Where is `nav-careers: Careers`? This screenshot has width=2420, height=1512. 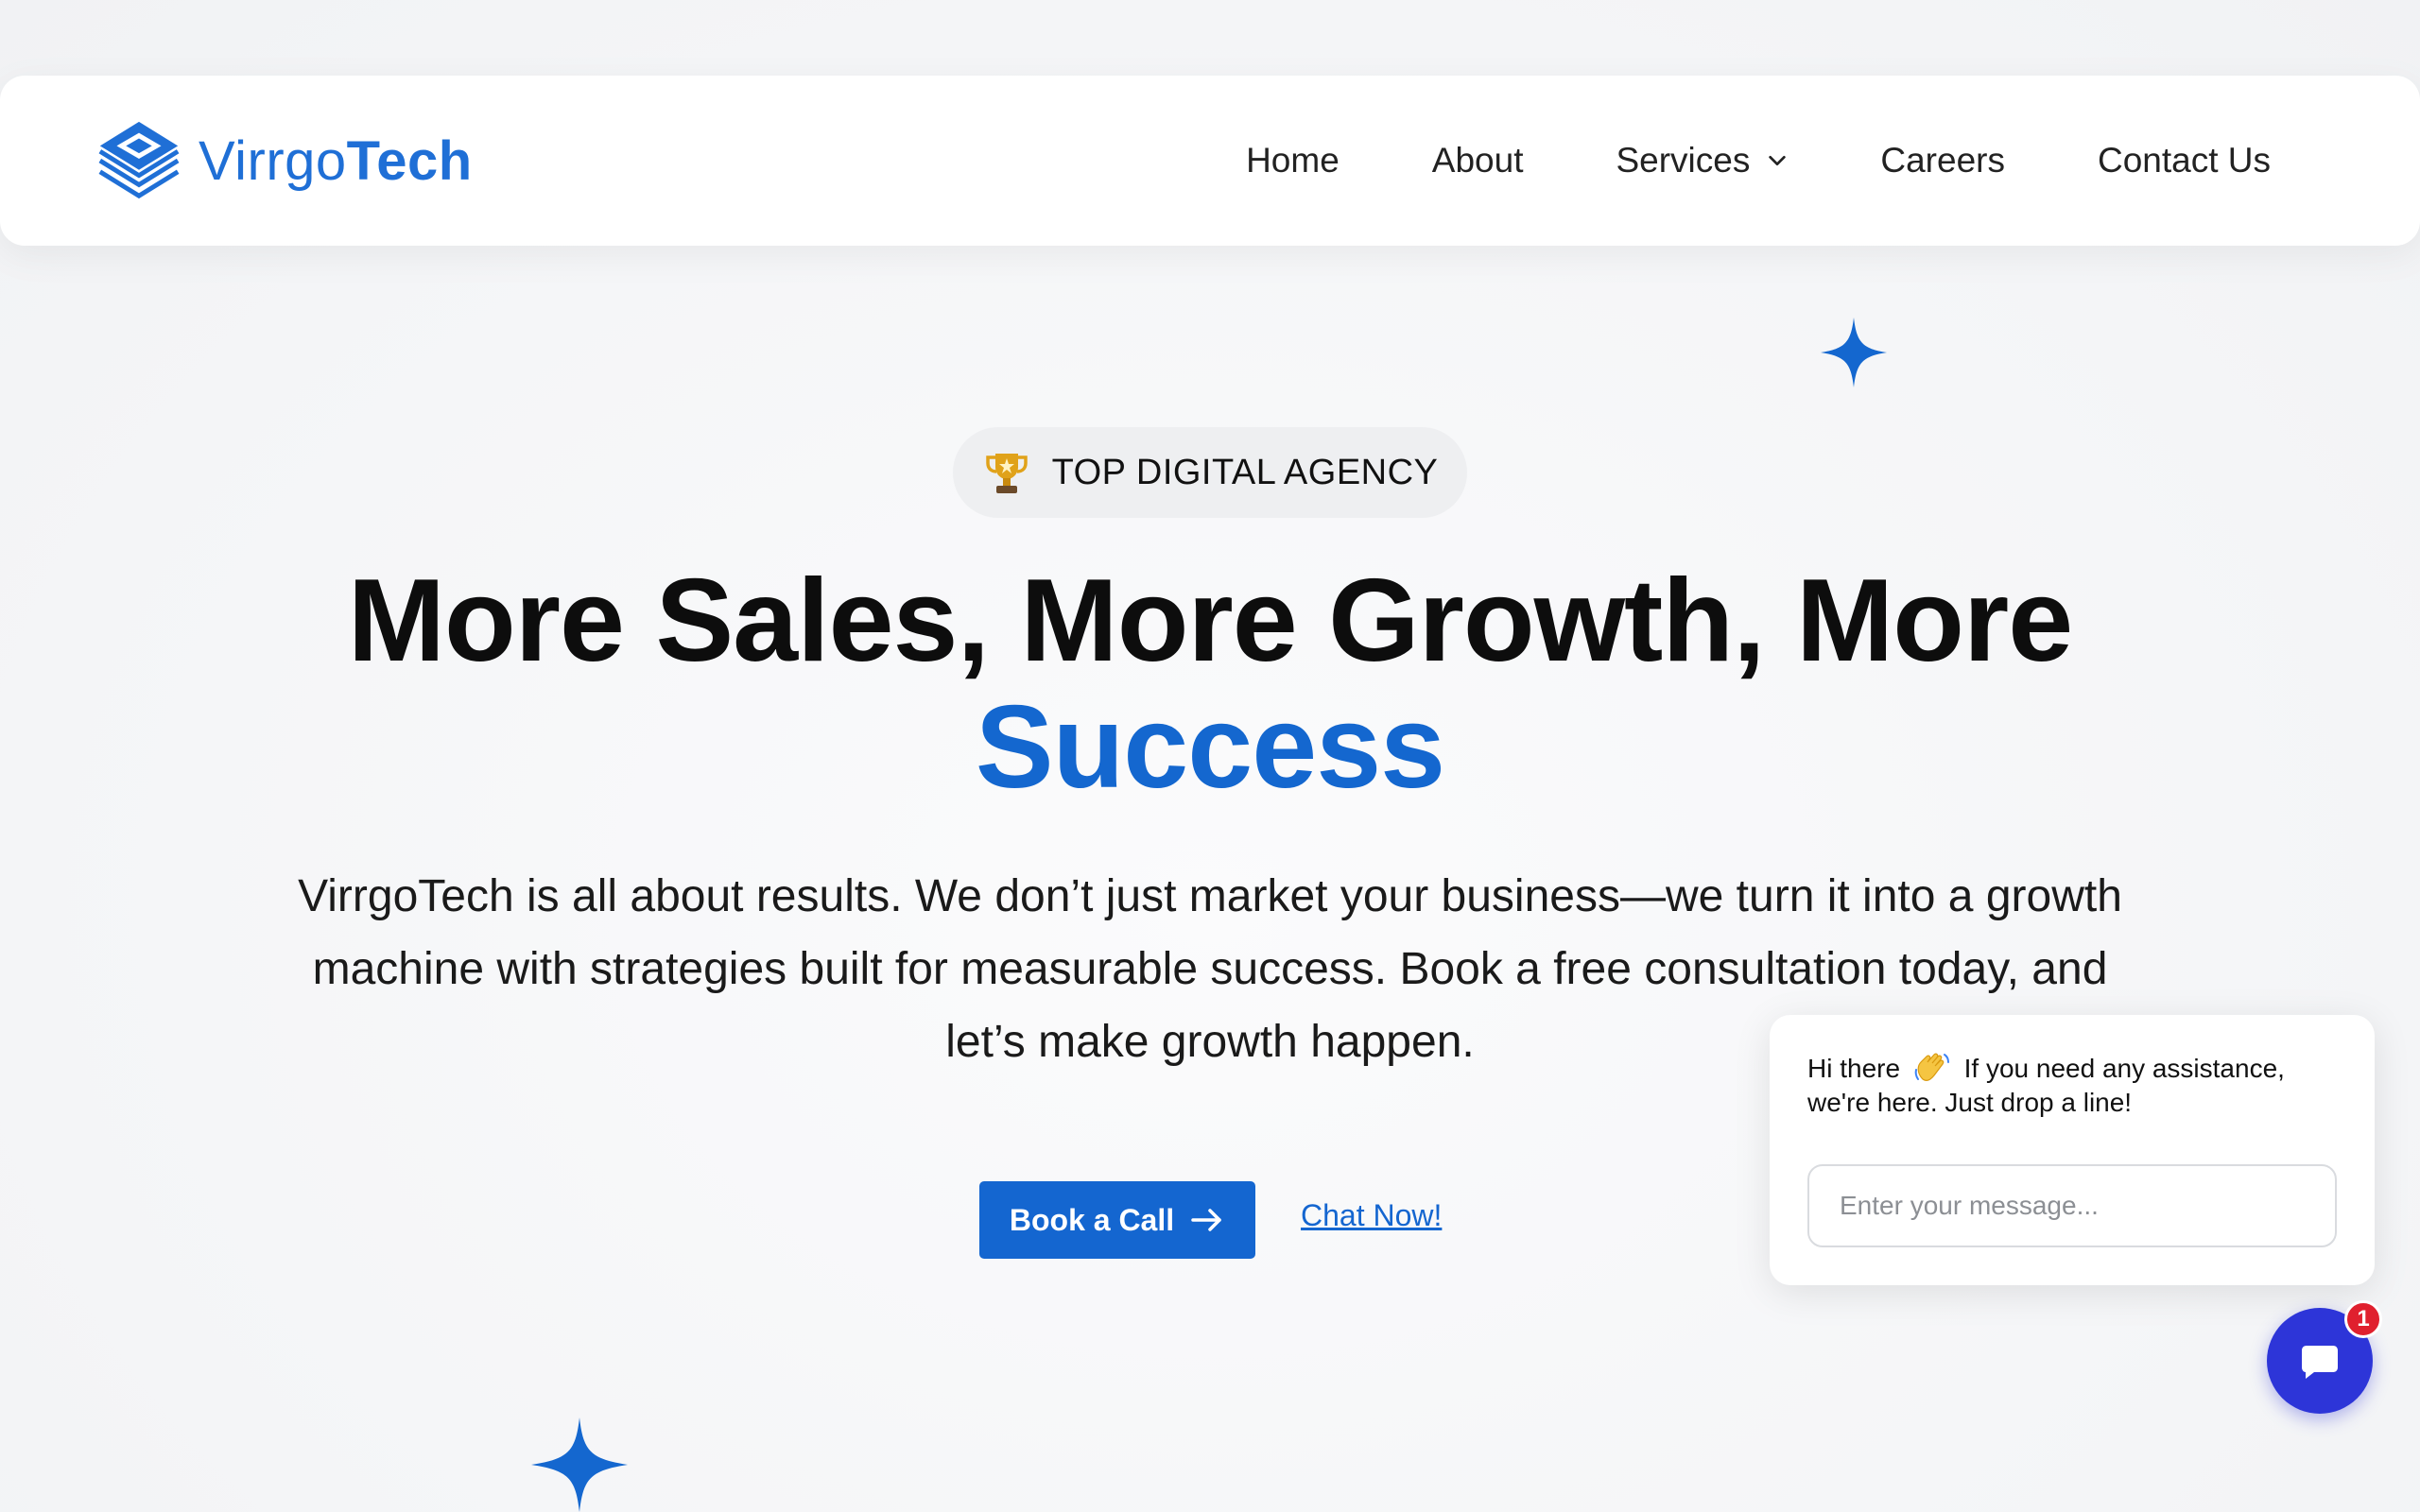
nav-careers: Careers is located at coordinates (1942, 160).